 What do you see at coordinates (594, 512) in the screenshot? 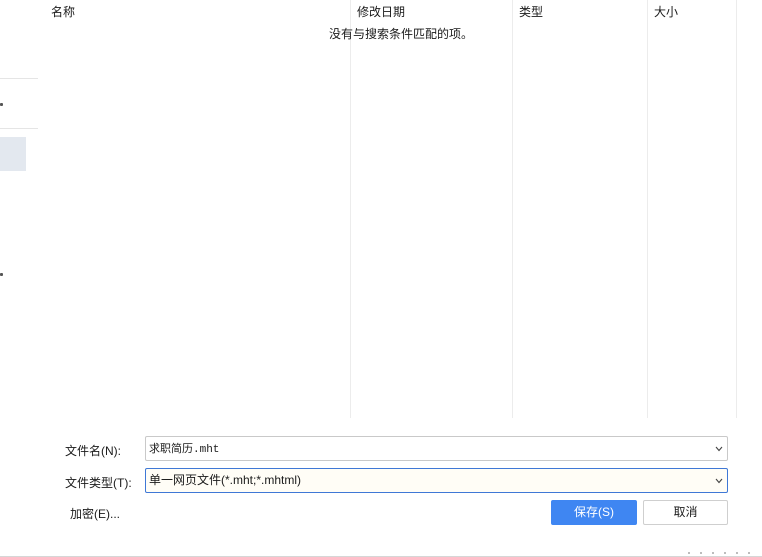
I see `save-button: 保存(S)` at bounding box center [594, 512].